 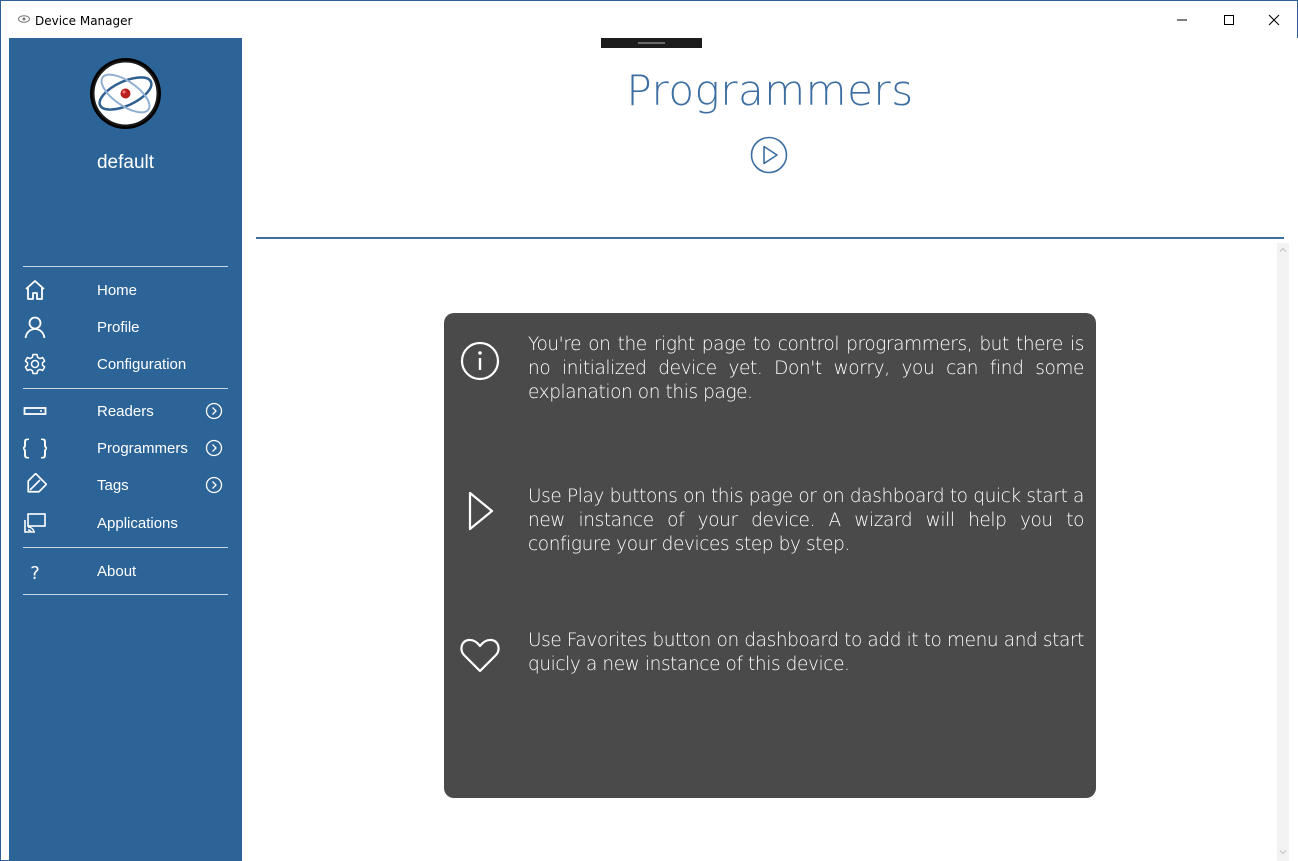 I want to click on sidebar-item-readers: Readers, so click(x=125, y=412).